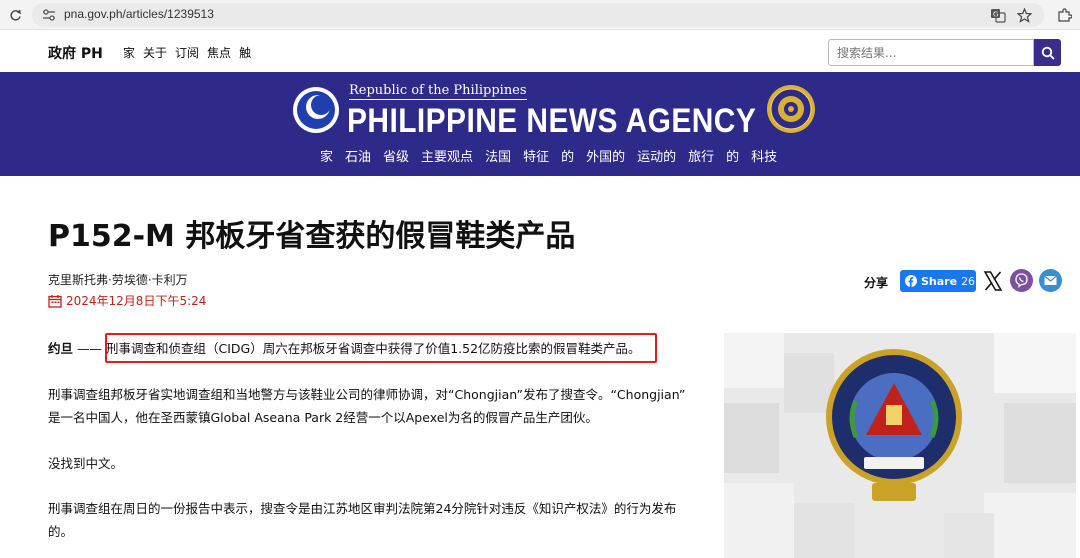 The image size is (1080, 558). I want to click on category-technology: 科技, so click(764, 155).